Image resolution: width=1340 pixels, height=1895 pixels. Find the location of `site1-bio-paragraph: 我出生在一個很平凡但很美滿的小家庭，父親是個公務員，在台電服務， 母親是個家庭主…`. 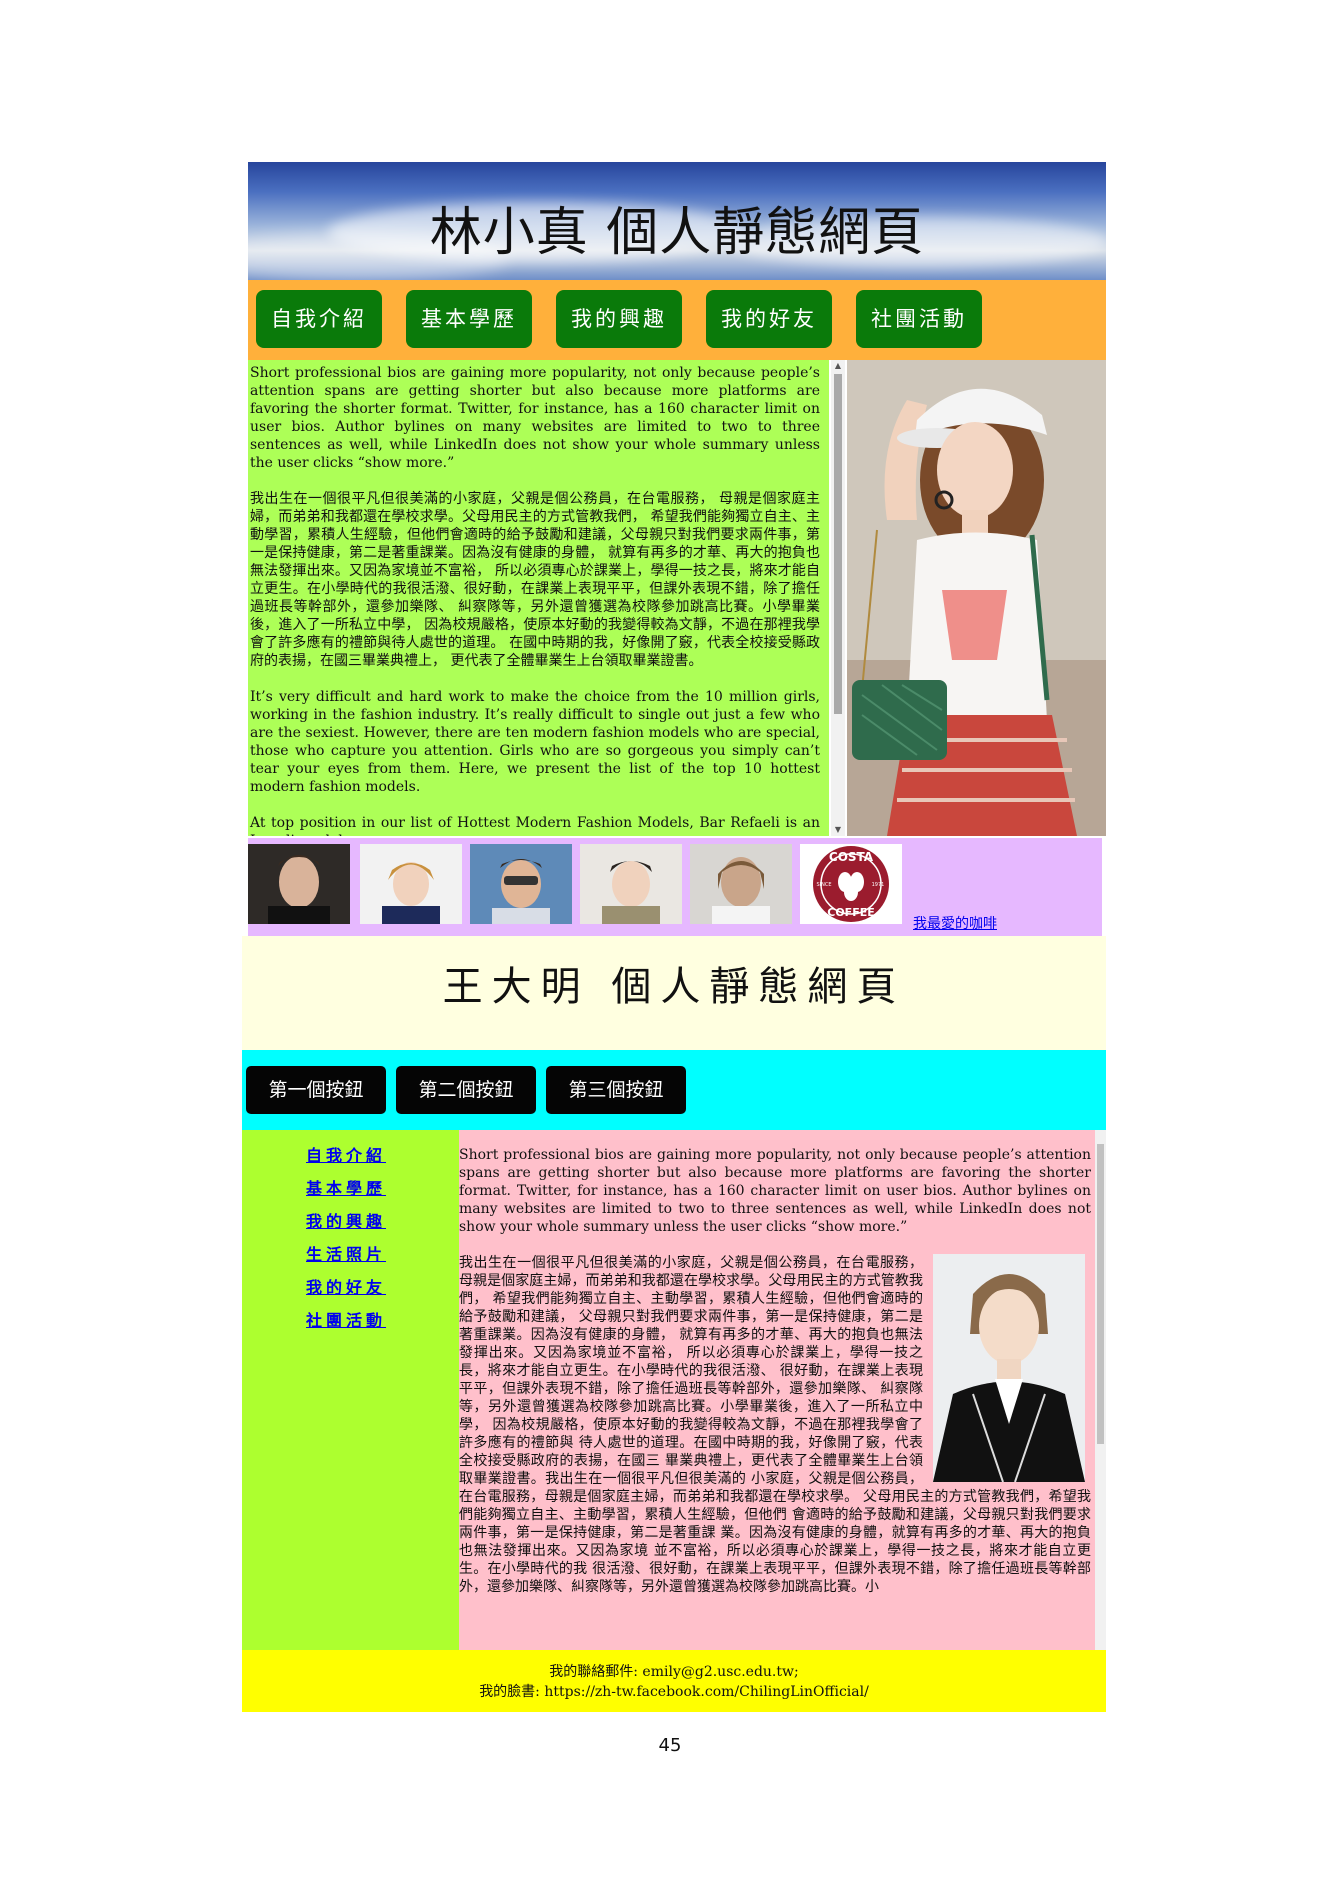

site1-bio-paragraph: 我出生在一個很平凡但很美滿的小家庭，父親是個公務員，在台電服務， 母親是個家庭主… is located at coordinates (535, 580).